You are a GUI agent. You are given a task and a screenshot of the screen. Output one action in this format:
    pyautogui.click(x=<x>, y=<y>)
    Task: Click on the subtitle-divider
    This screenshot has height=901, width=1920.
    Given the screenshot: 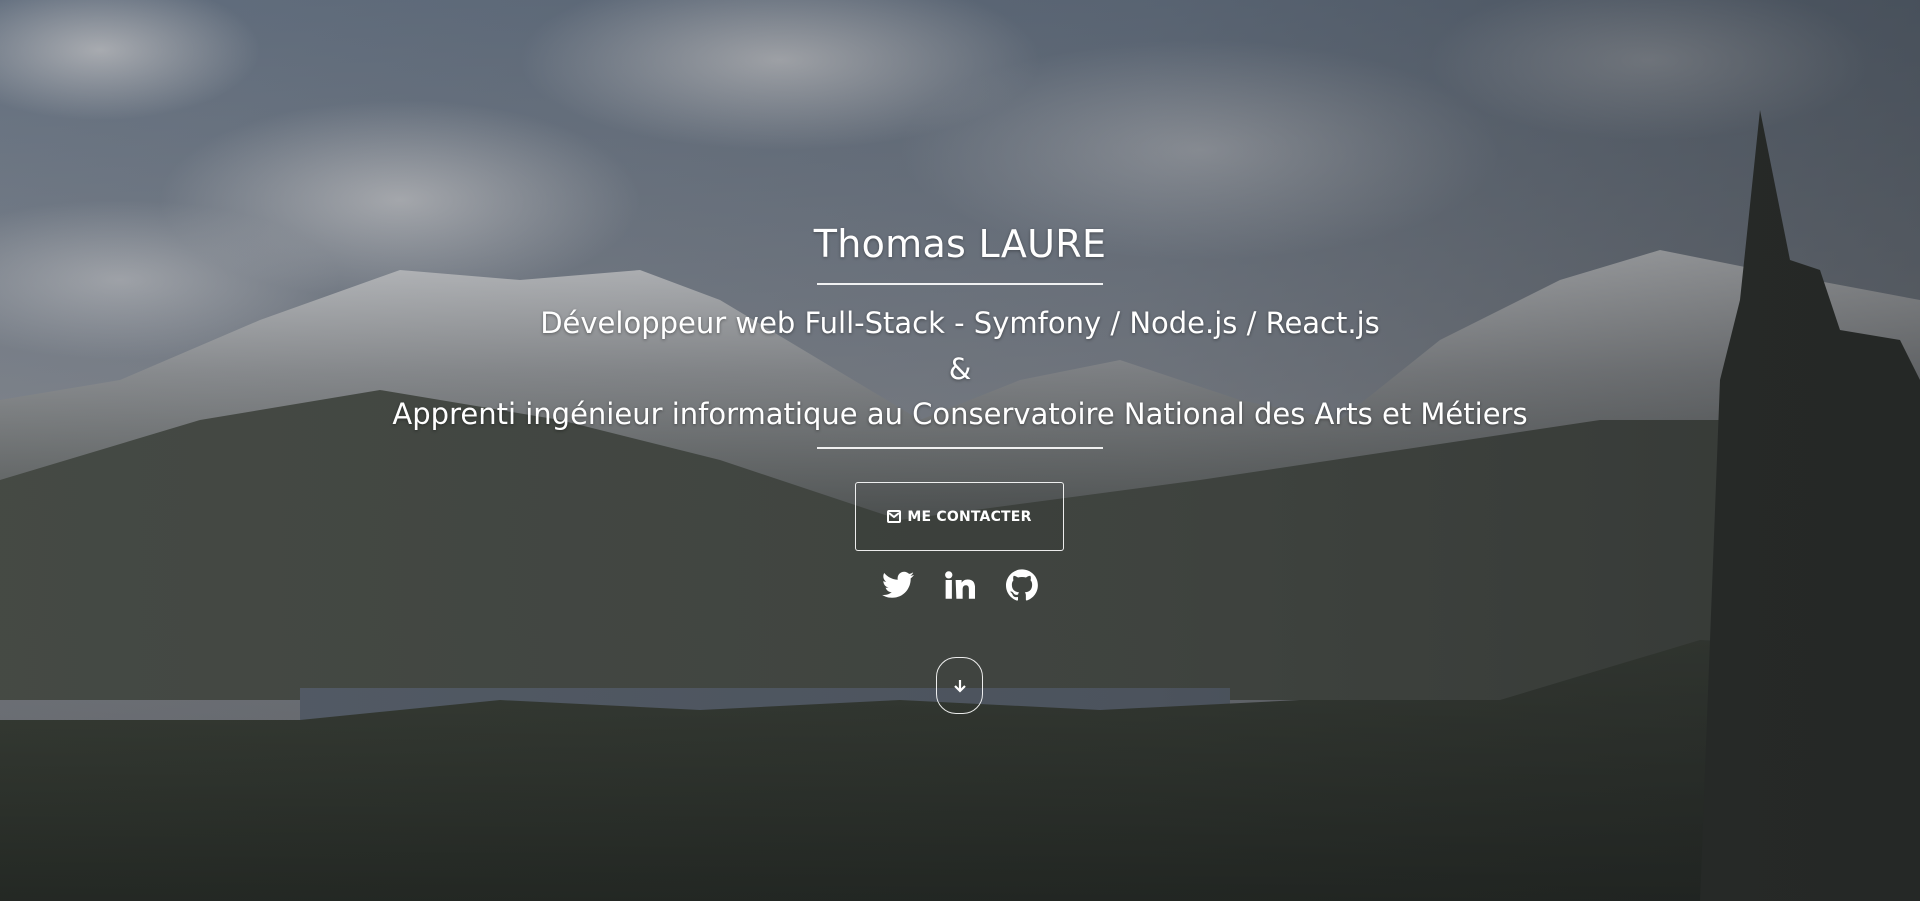 What is the action you would take?
    pyautogui.click(x=960, y=448)
    